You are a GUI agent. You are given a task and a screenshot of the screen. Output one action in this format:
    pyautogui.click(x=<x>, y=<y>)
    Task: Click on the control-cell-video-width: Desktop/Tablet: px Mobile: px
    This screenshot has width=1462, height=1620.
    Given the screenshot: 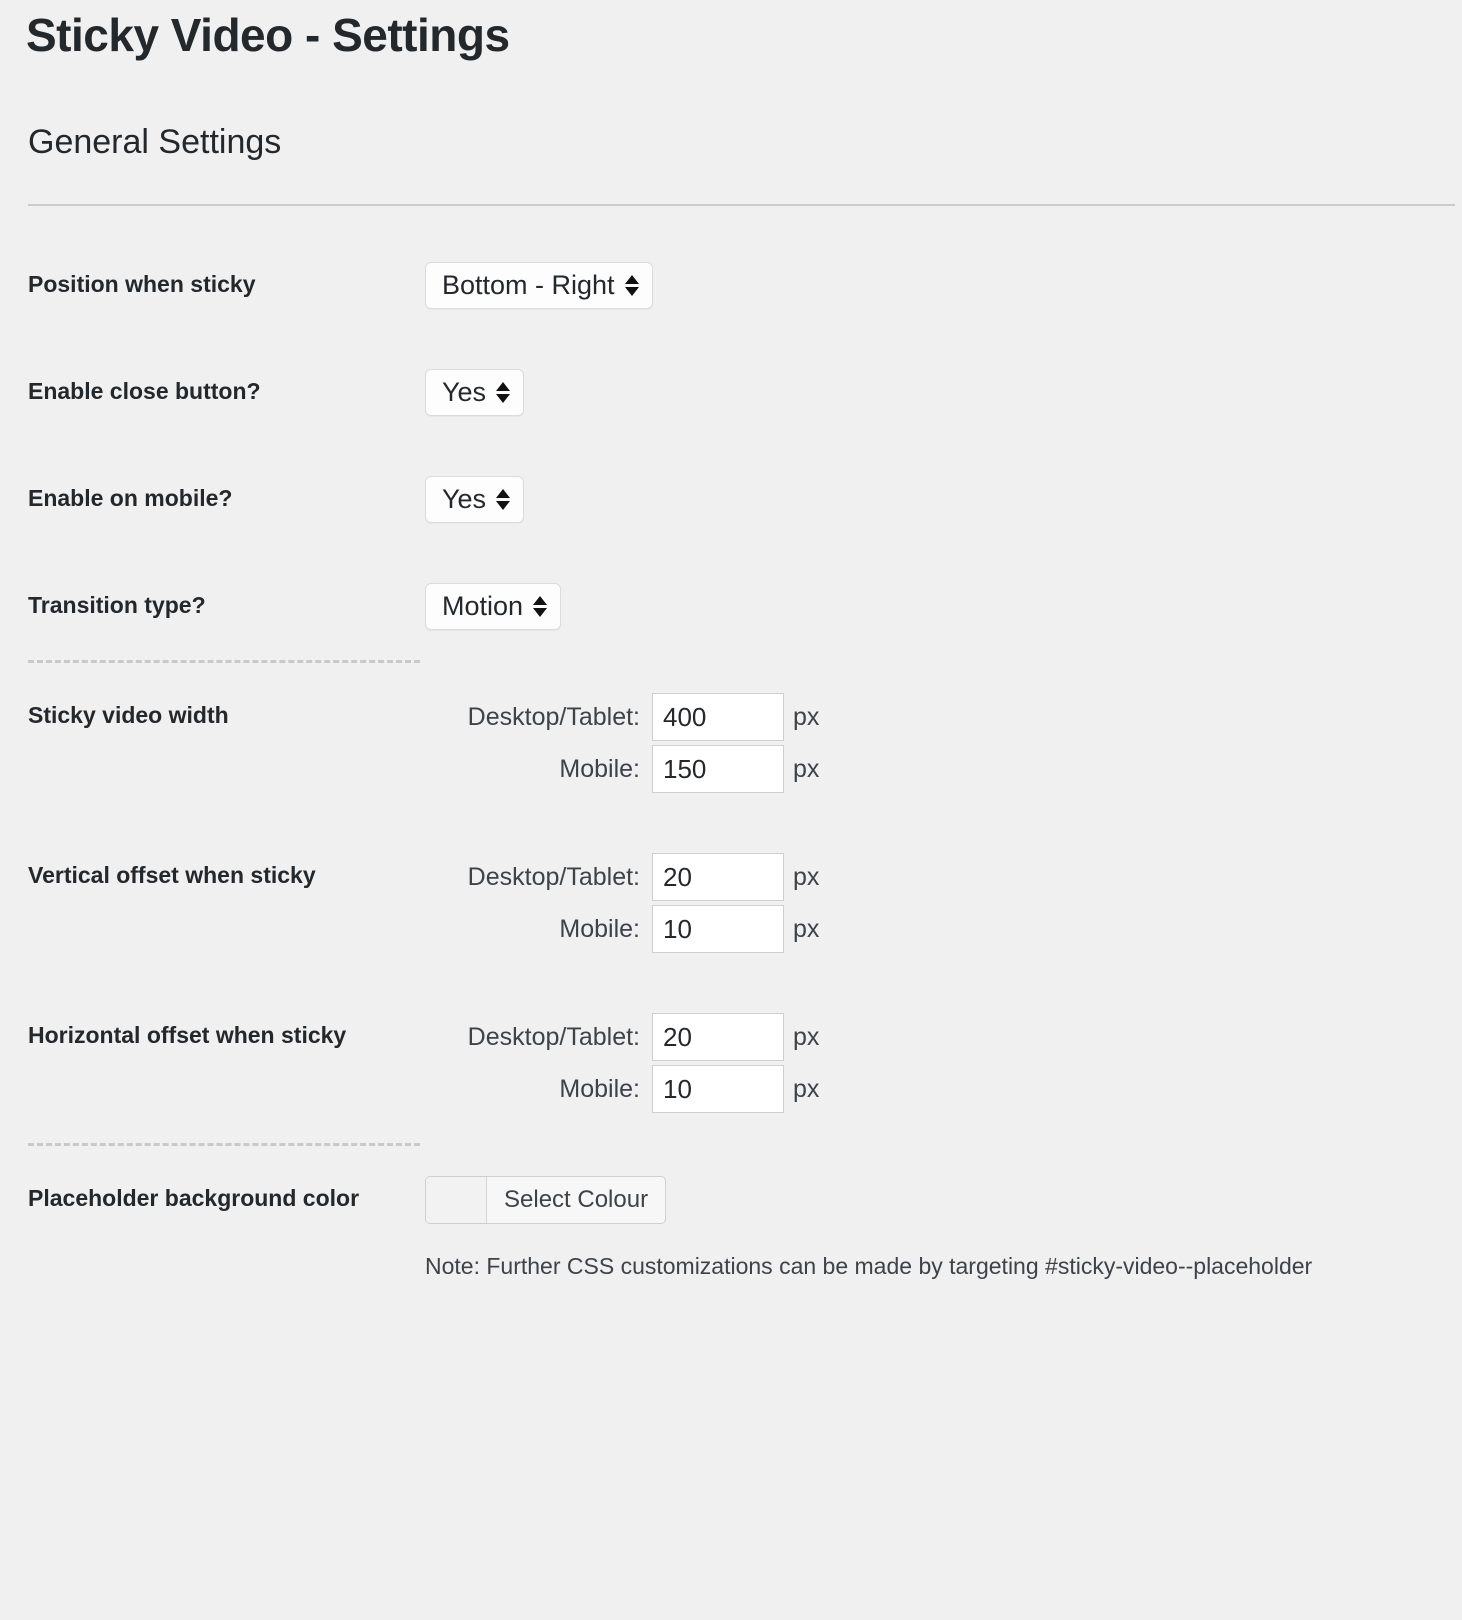 What is the action you would take?
    pyautogui.click(x=943, y=743)
    